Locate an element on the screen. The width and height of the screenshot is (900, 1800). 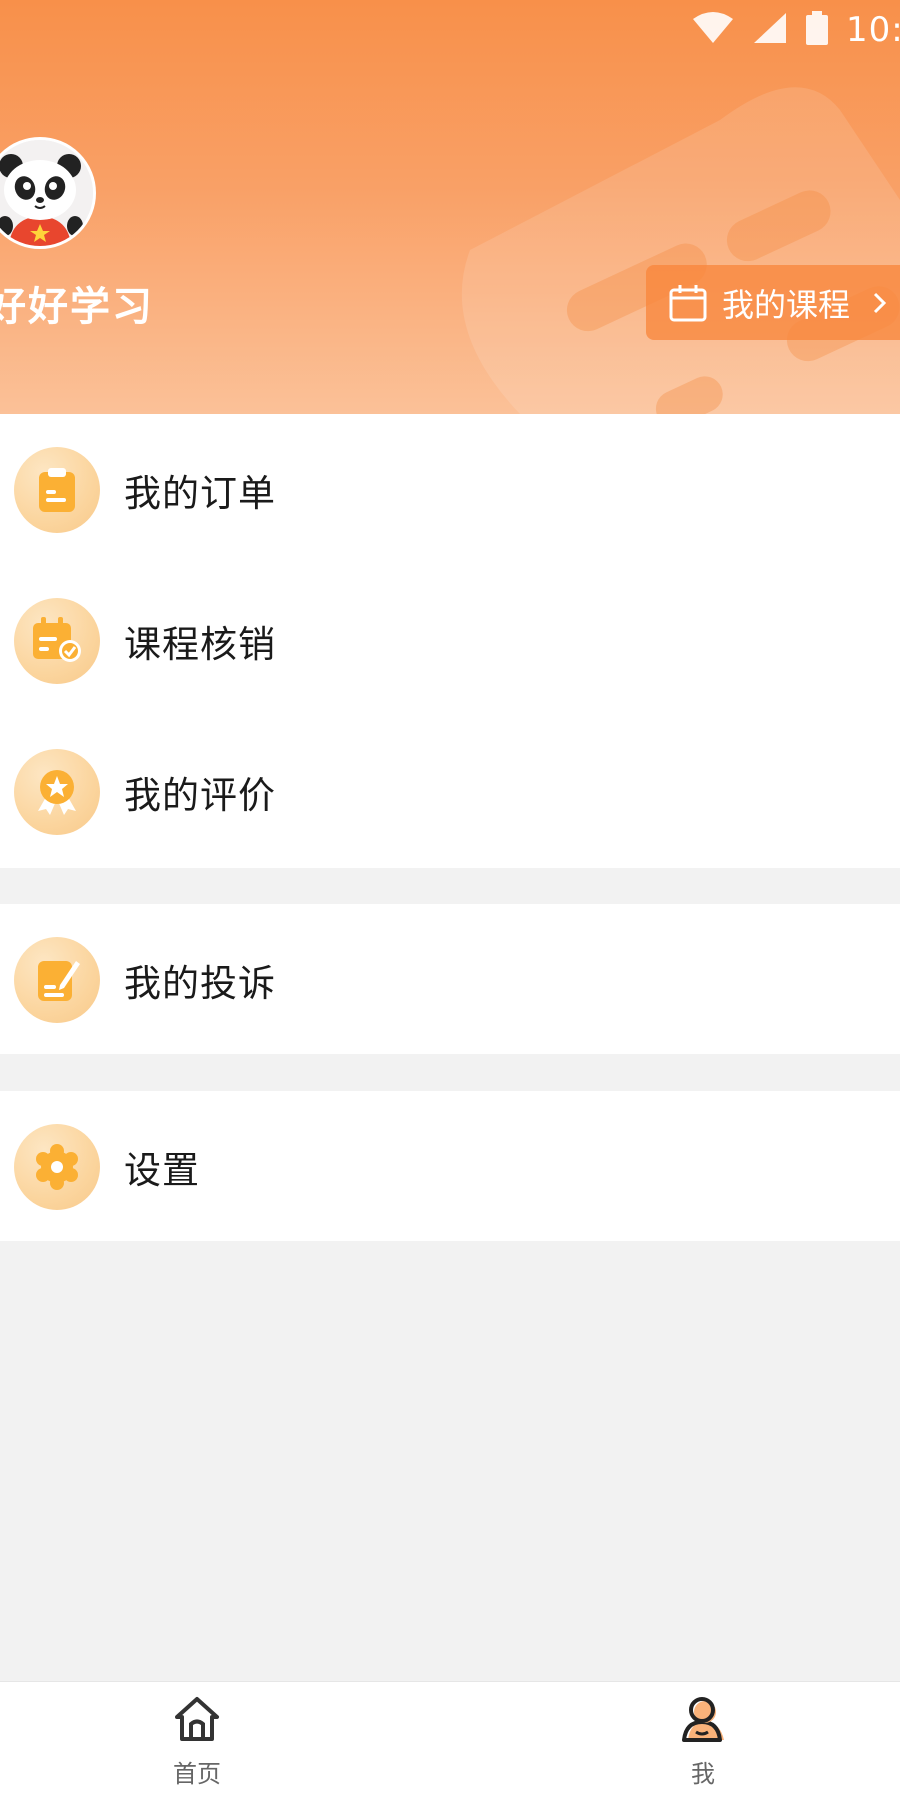
menu-group-settings: 设置 is located at coordinates (450, 1166).